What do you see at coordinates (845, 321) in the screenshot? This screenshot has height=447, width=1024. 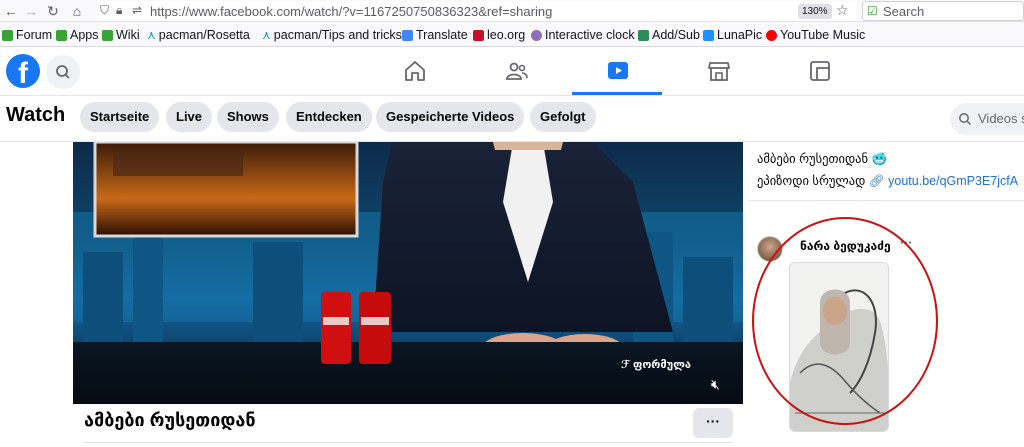 I see `red-circle-annotation` at bounding box center [845, 321].